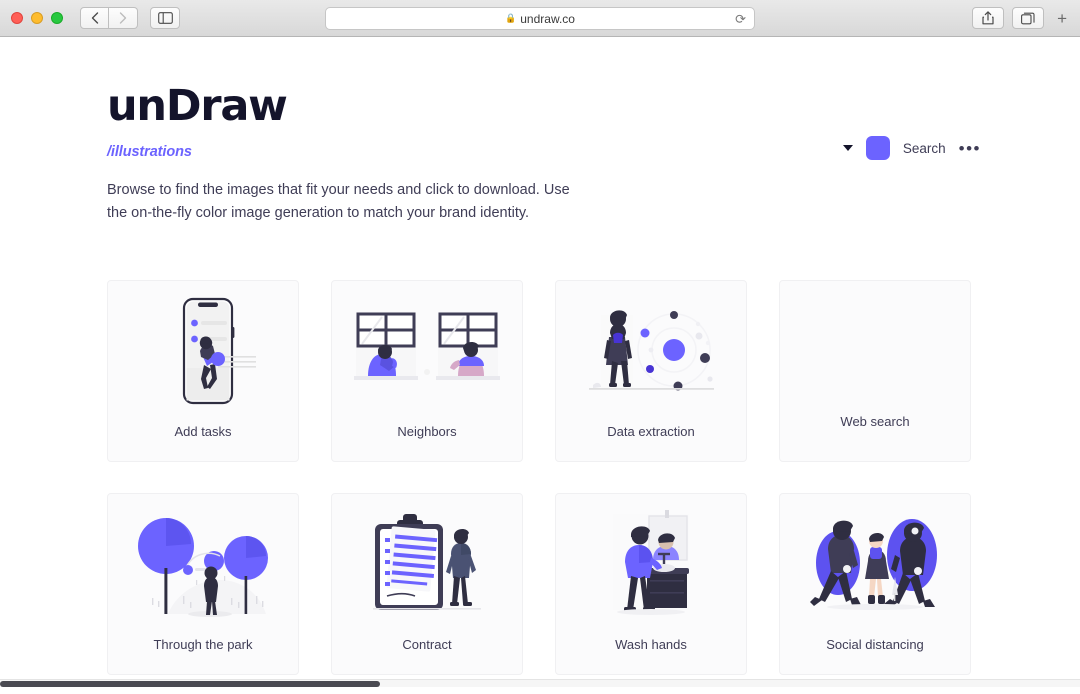 The image size is (1080, 694). What do you see at coordinates (1062, 18) in the screenshot?
I see `new-tab-button: +` at bounding box center [1062, 18].